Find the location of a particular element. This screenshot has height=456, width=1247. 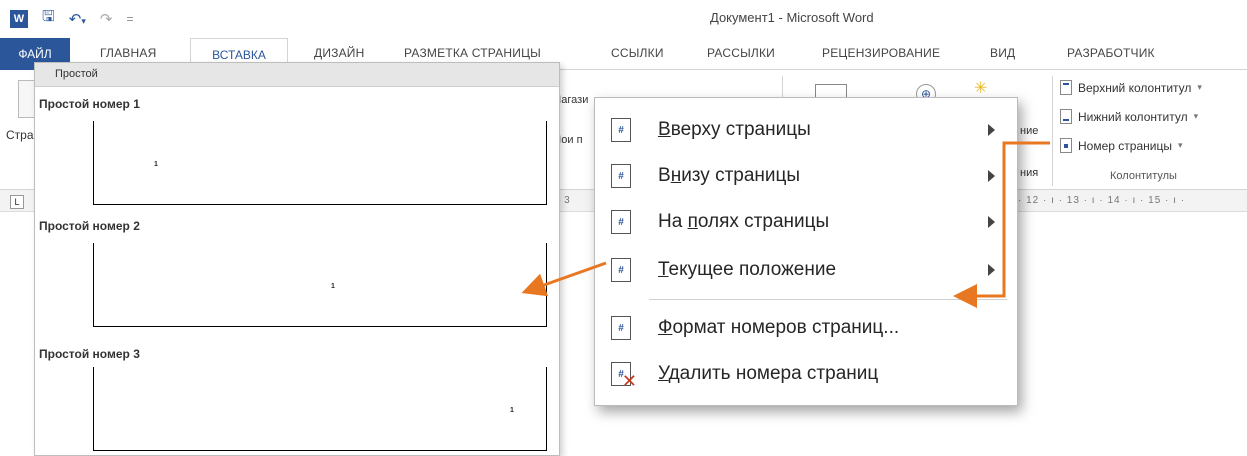

callout-arrow-to-gallery is located at coordinates (564, 279).